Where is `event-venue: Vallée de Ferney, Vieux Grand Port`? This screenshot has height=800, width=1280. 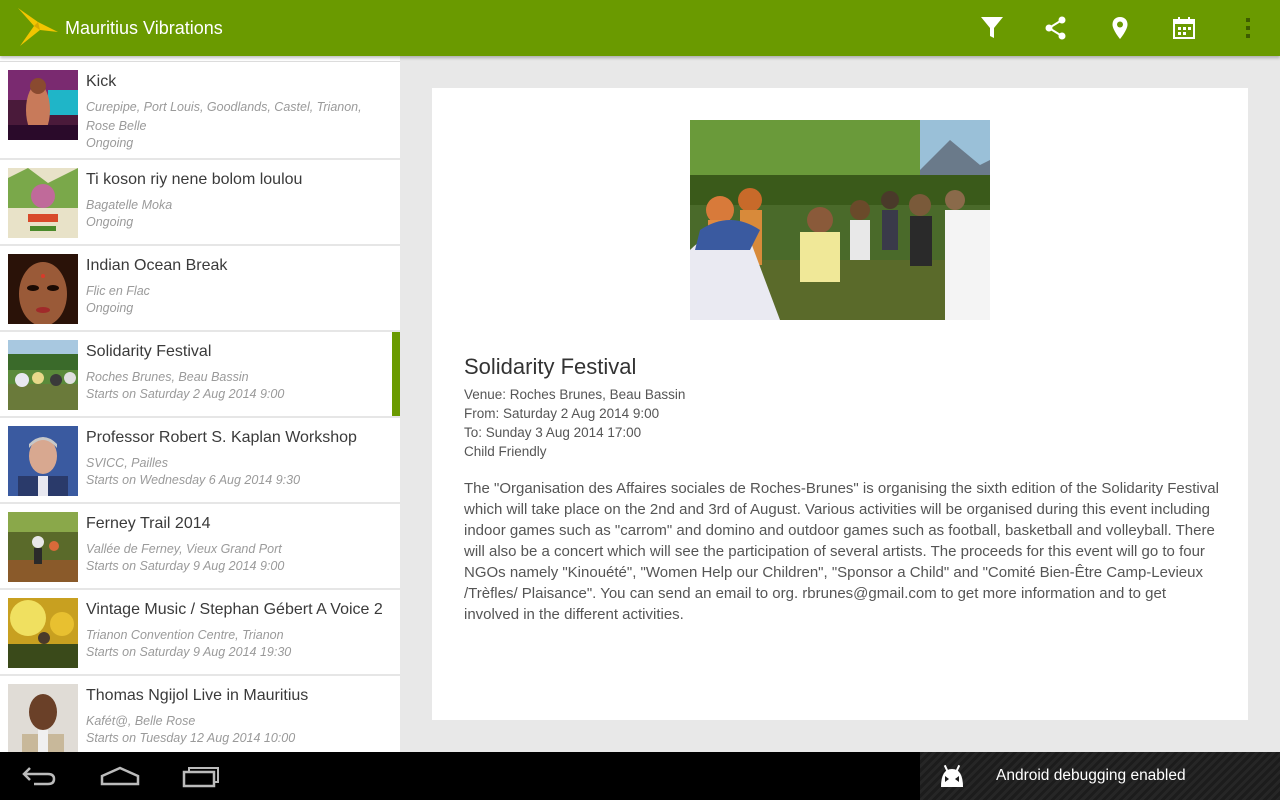
event-venue: Vallée de Ferney, Vieux Grand Port is located at coordinates (184, 549).